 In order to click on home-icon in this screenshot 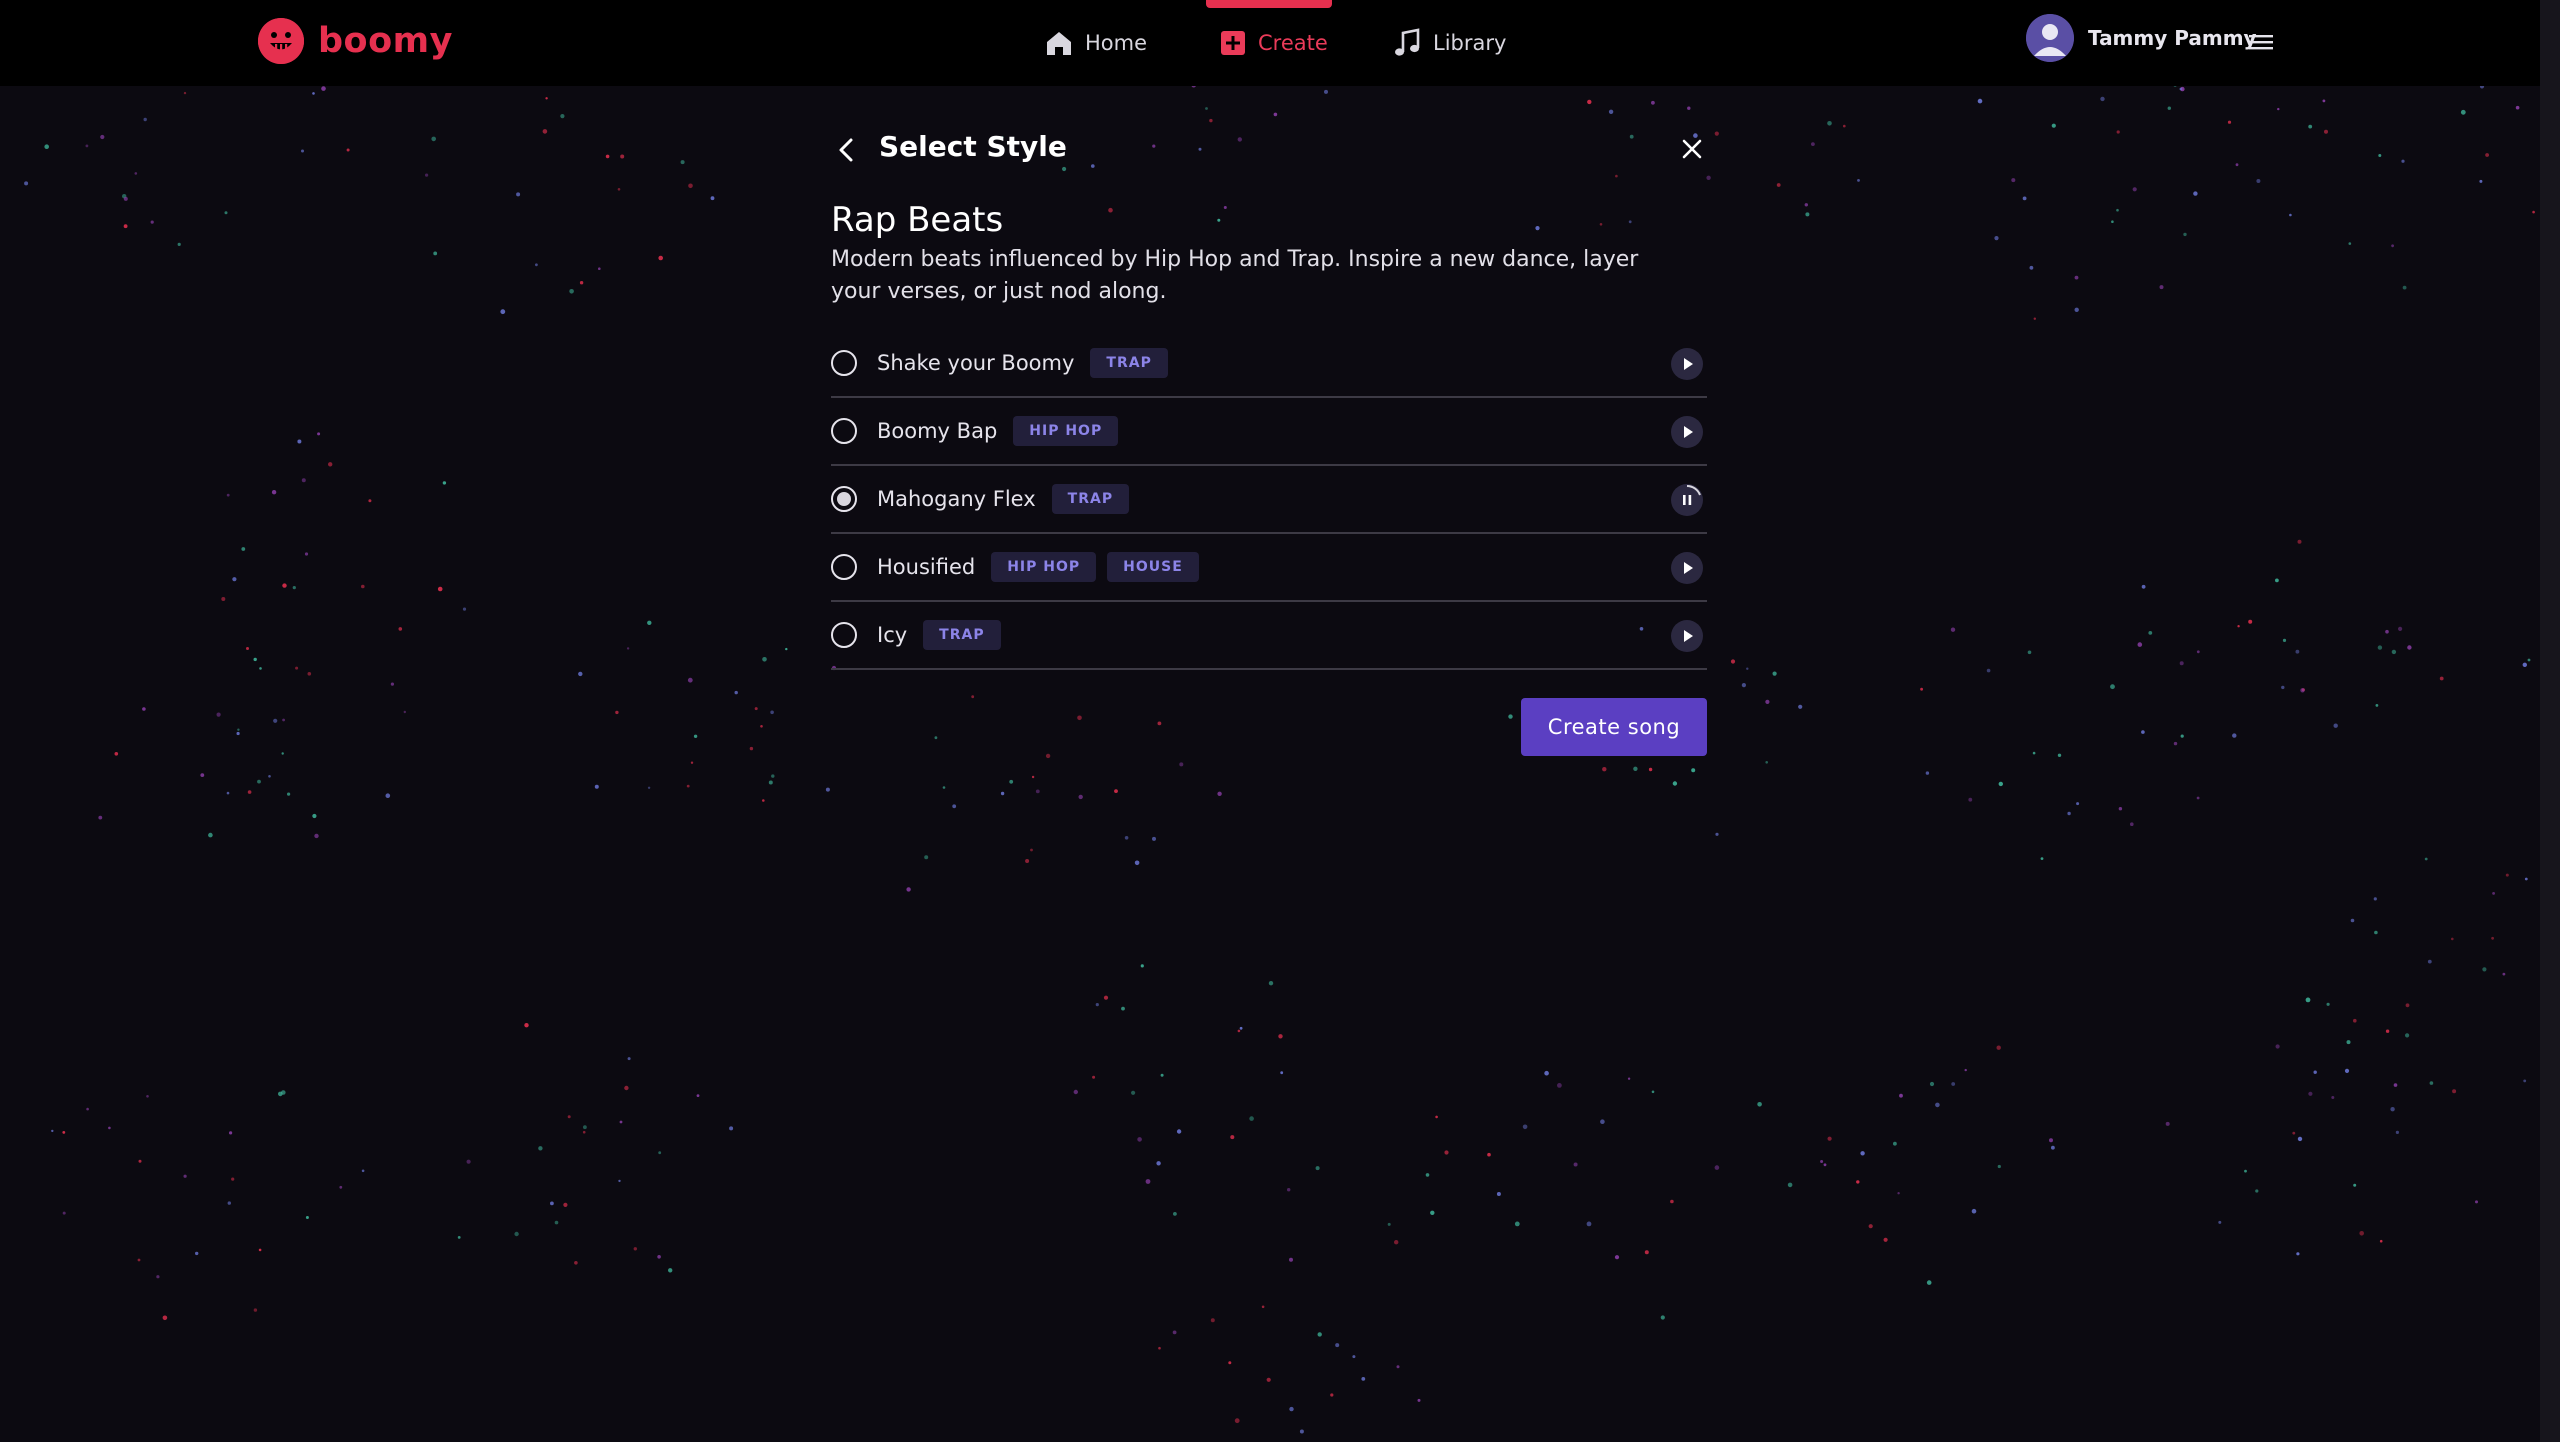, I will do `click(1059, 43)`.